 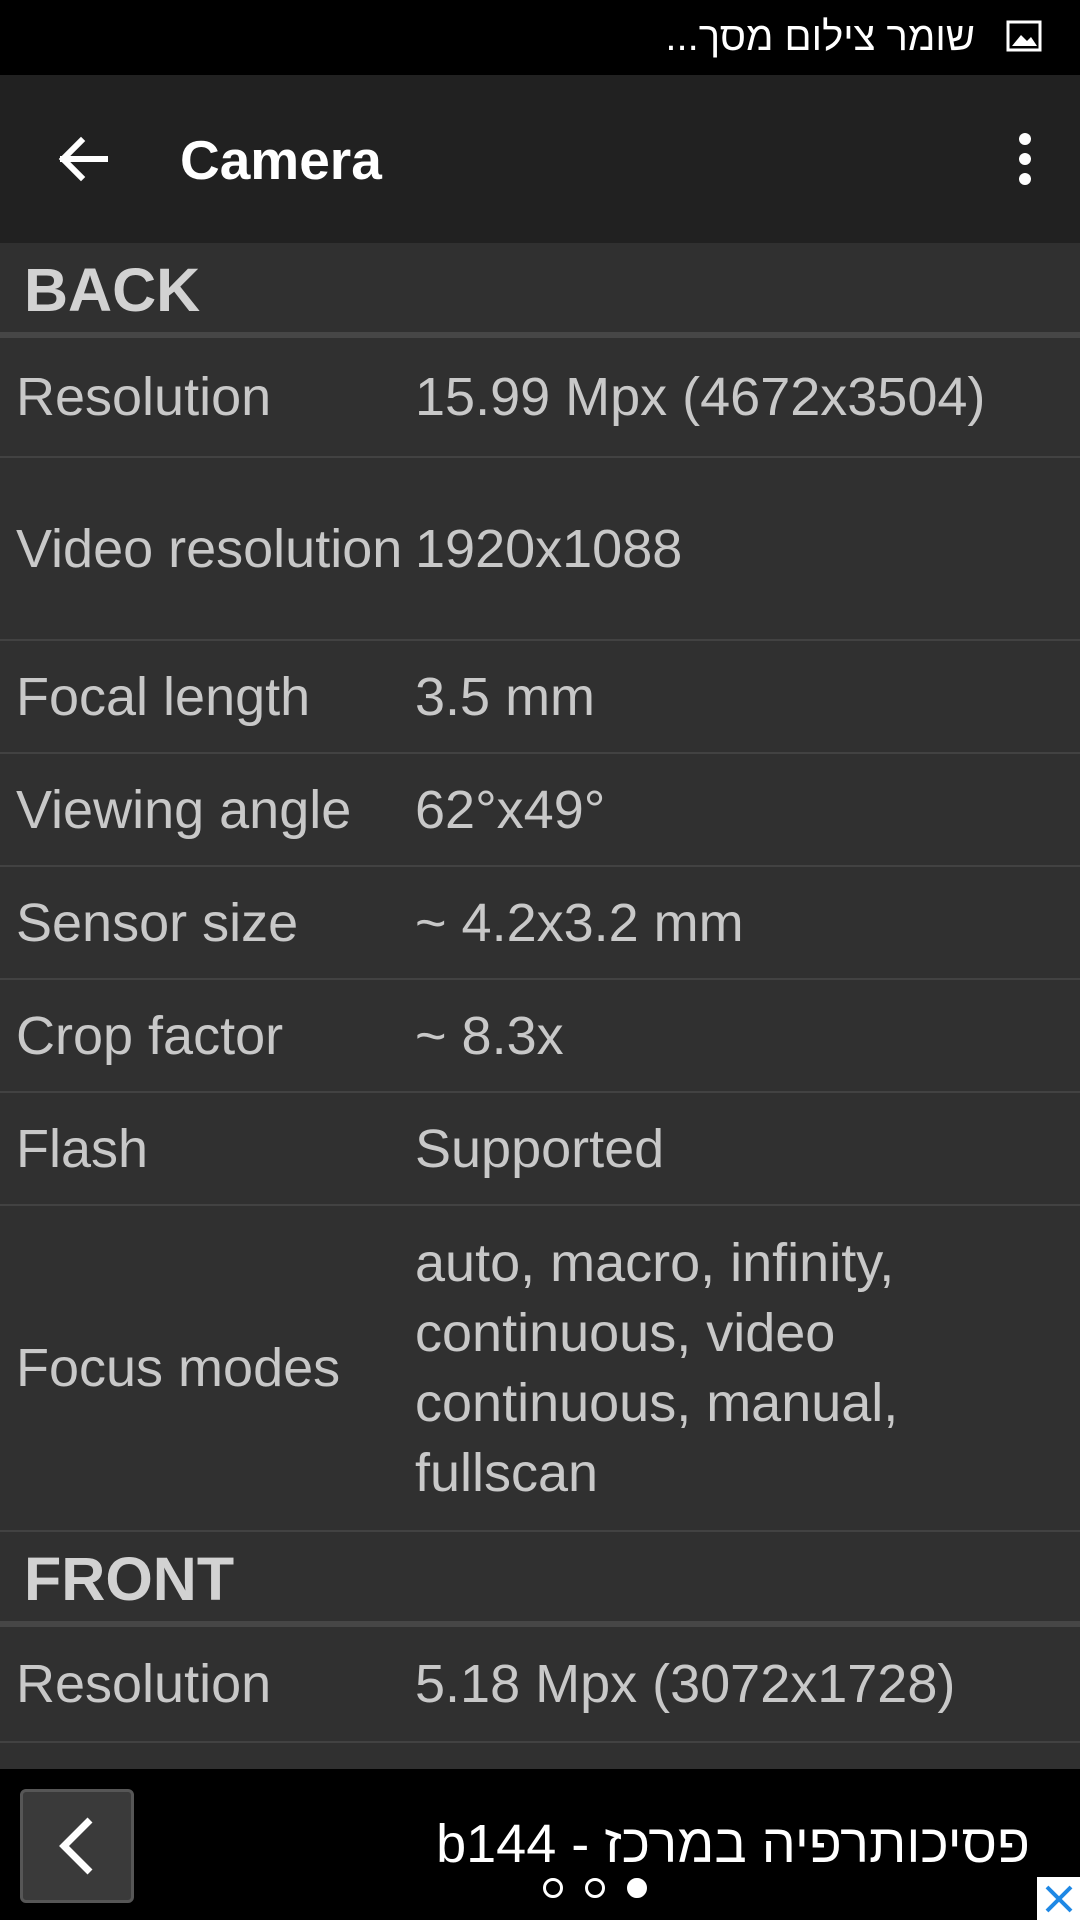 I want to click on app-bar: Camera, so click(x=540, y=159).